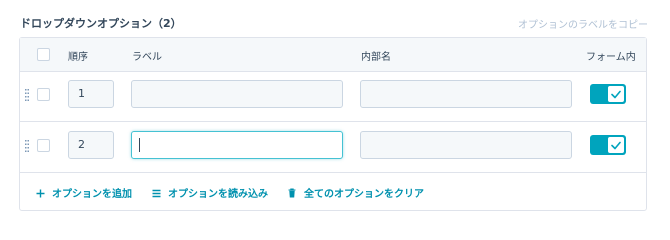 This screenshot has height=240, width=670. I want to click on load-options-button: オプションを読み込み, so click(210, 193).